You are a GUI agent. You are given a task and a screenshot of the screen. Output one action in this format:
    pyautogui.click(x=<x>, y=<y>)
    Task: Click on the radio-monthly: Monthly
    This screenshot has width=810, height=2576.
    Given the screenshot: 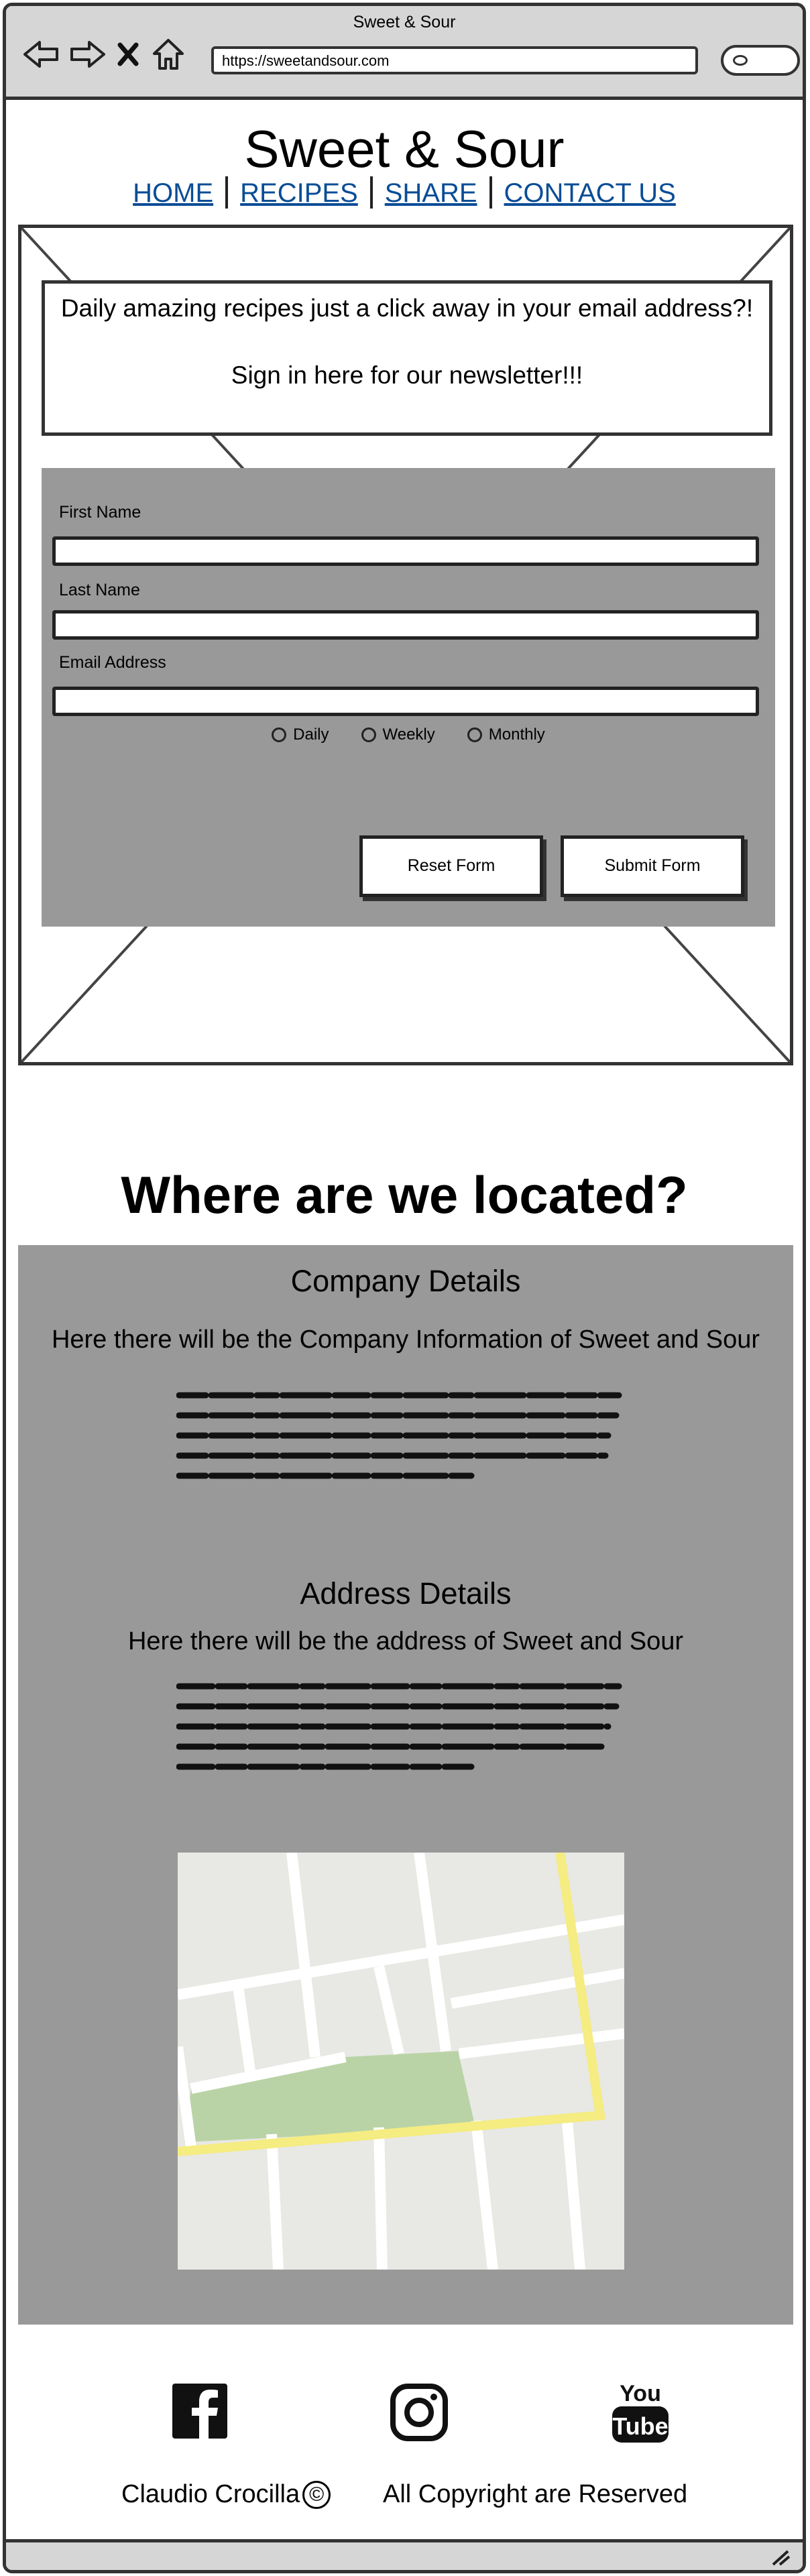 What is the action you would take?
    pyautogui.click(x=506, y=734)
    